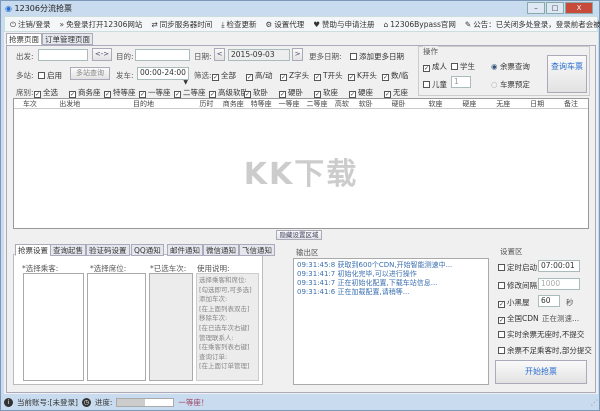 This screenshot has width=600, height=411. Describe the element at coordinates (224, 366) in the screenshot. I see `usage-line: [在上面订单管理]` at that location.